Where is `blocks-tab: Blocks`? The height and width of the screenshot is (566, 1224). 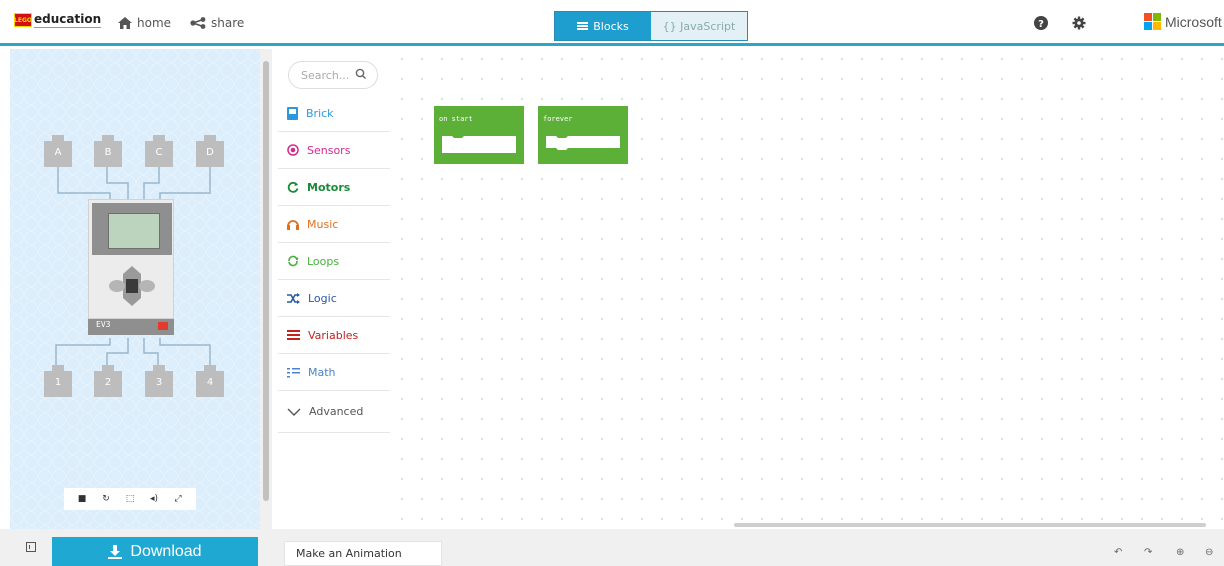
blocks-tab: Blocks is located at coordinates (603, 26).